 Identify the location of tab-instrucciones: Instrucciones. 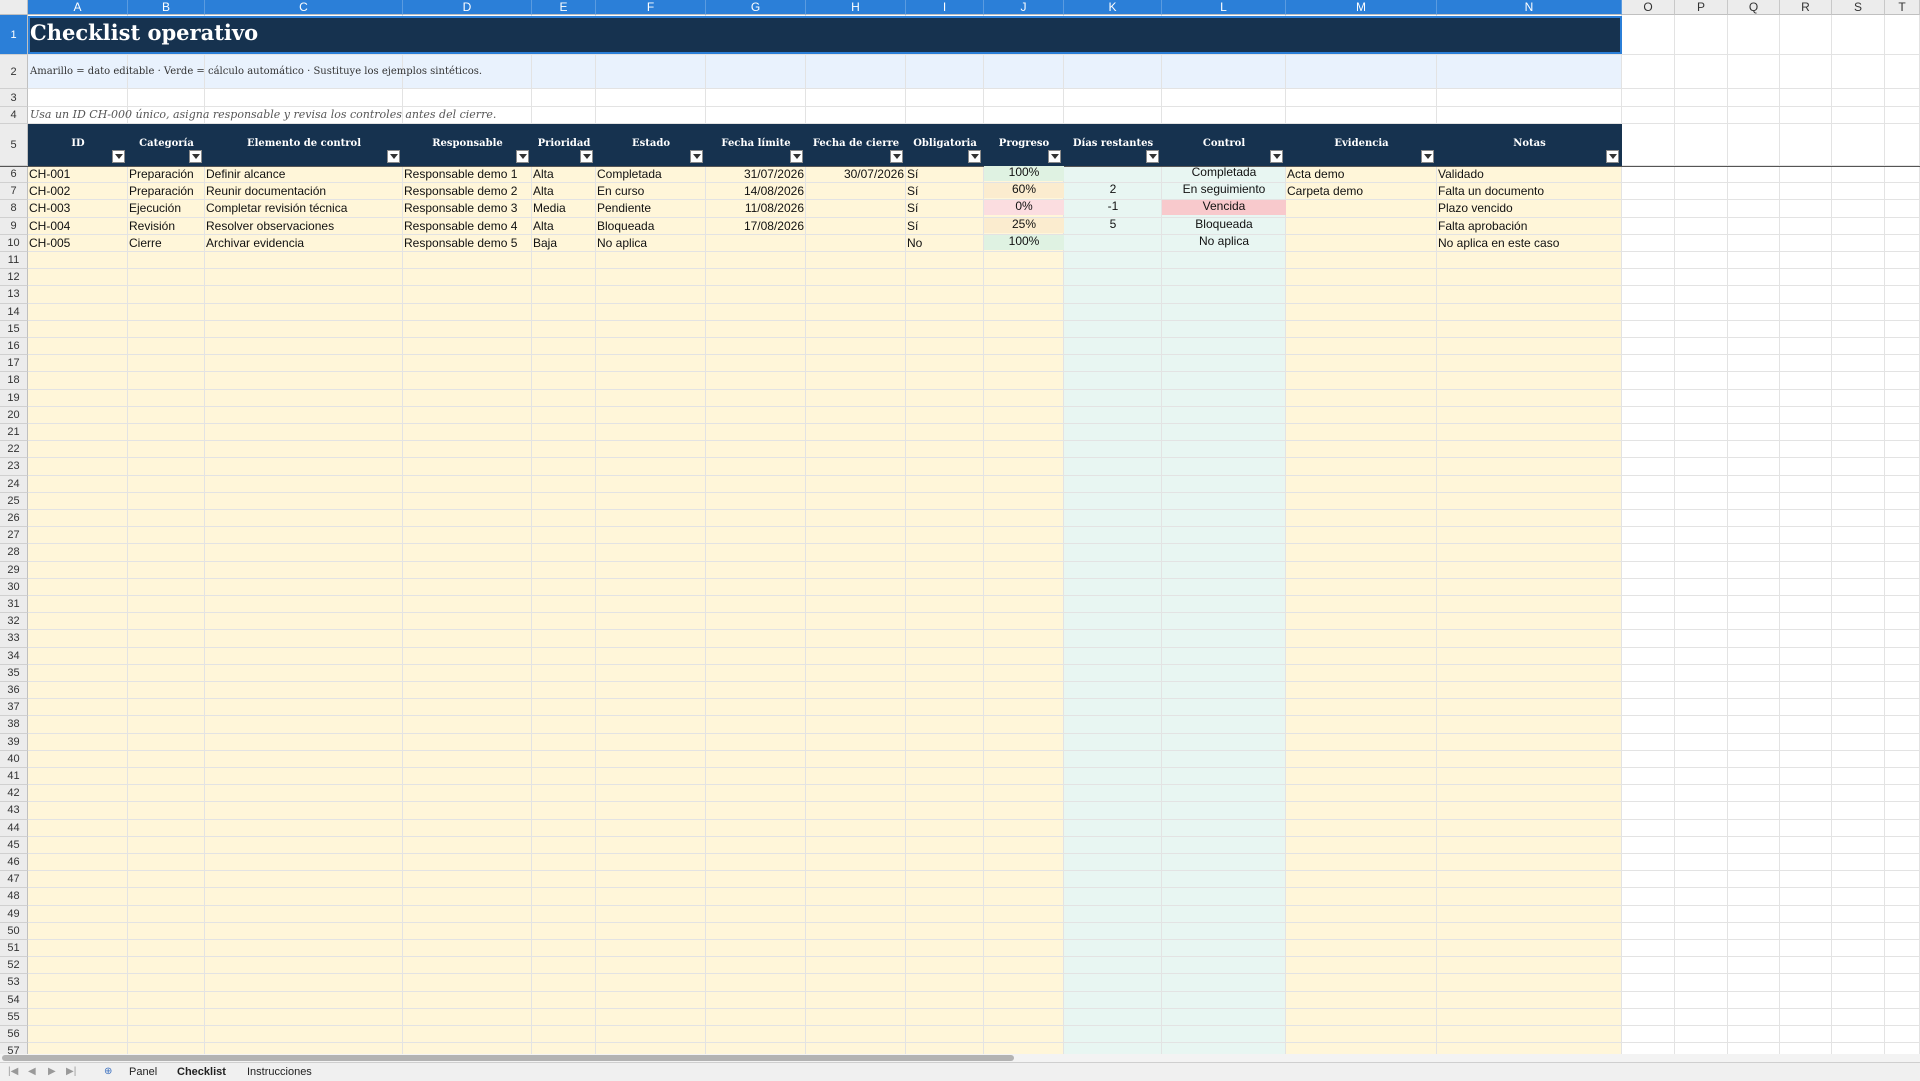
(279, 1072).